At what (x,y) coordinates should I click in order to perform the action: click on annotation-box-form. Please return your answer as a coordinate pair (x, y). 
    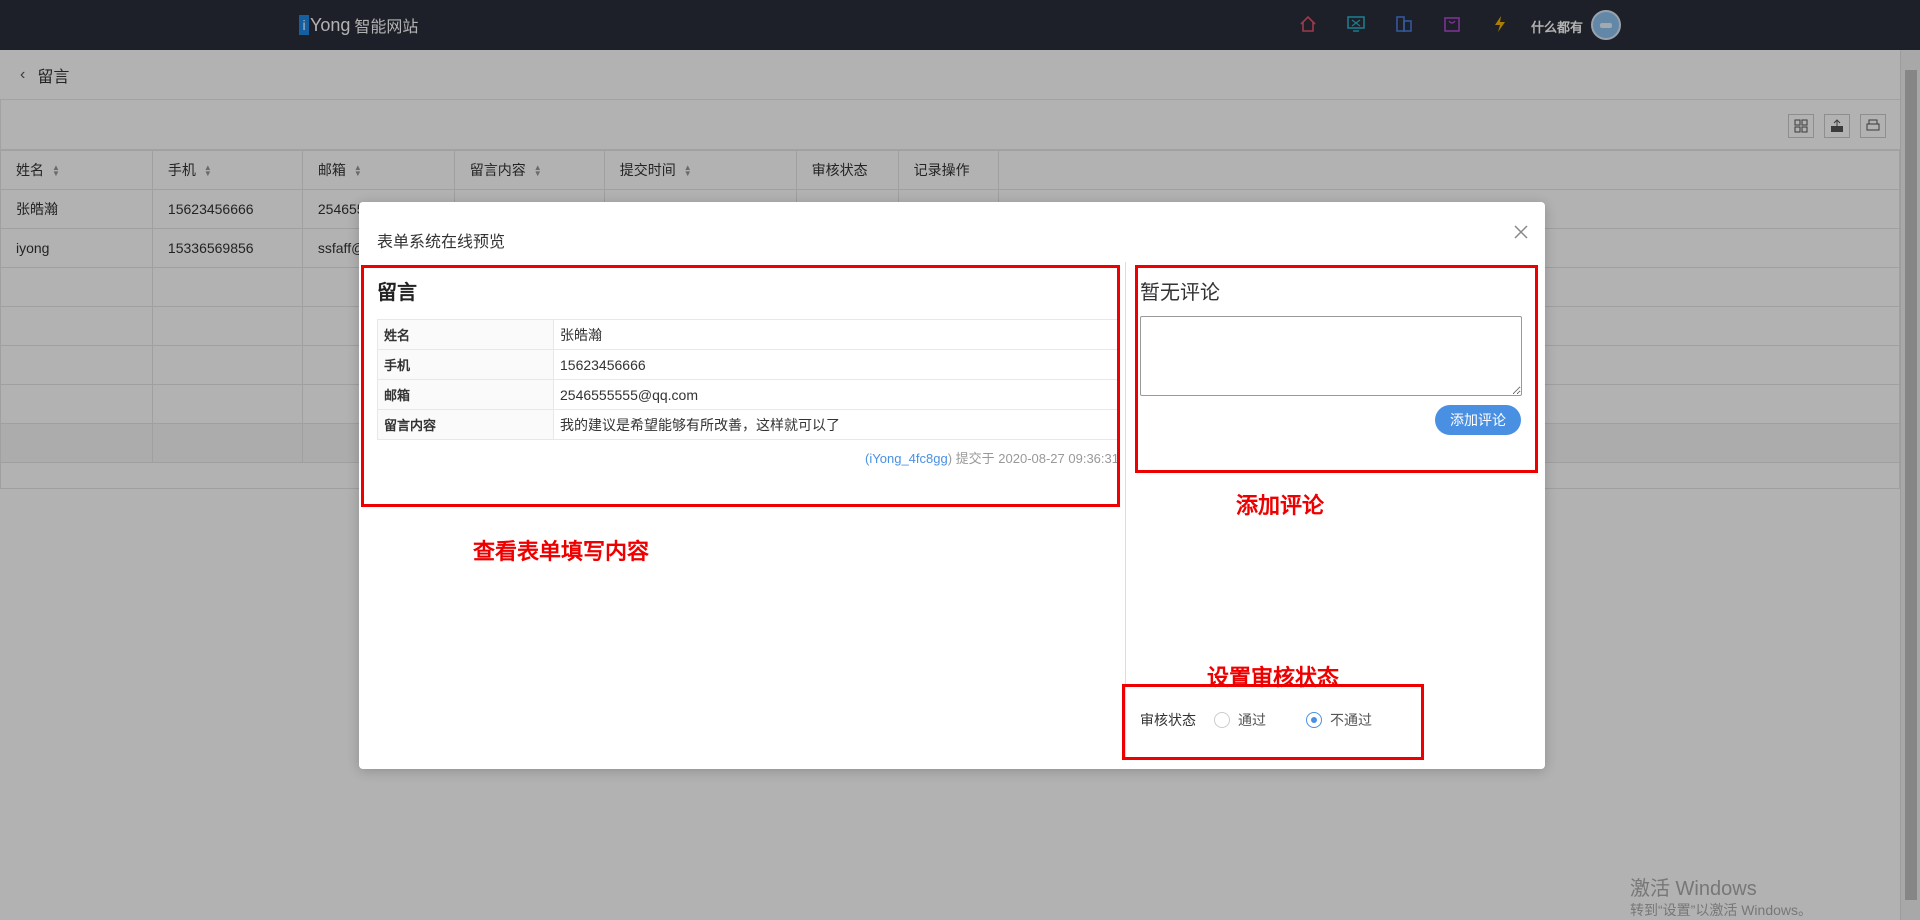
    Looking at the image, I should click on (740, 386).